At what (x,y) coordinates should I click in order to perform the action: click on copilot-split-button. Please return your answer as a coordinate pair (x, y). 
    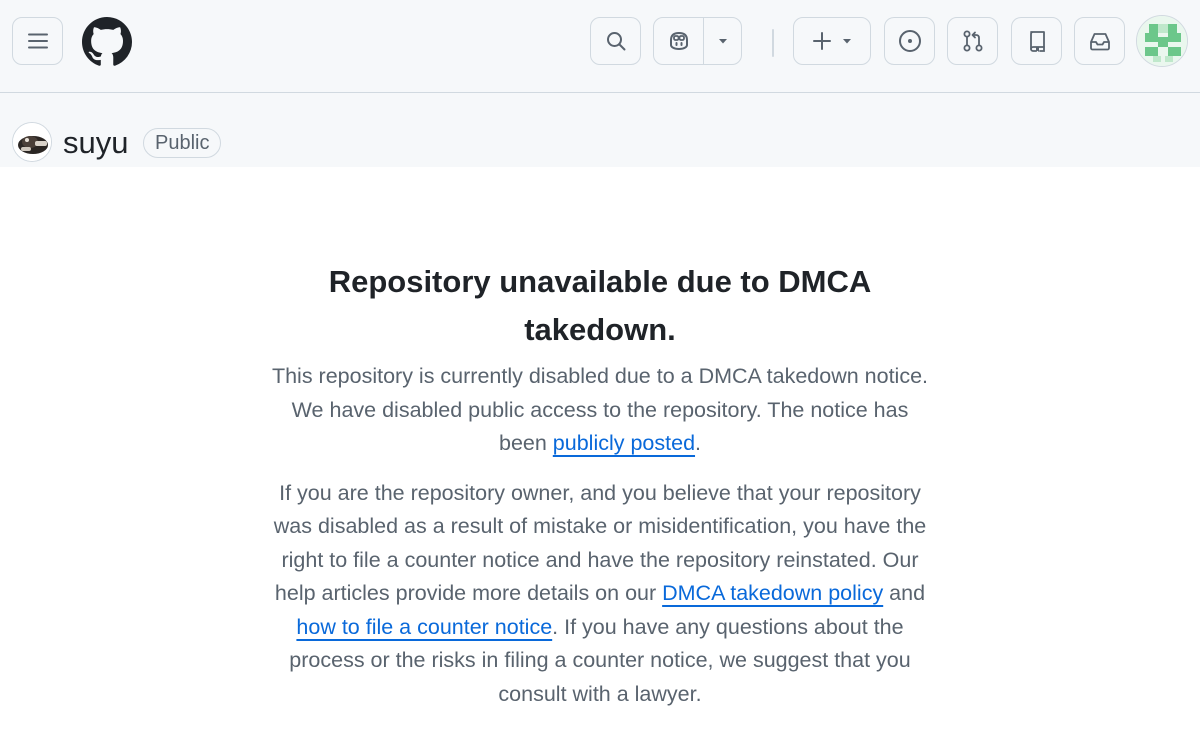
    Looking at the image, I should click on (697, 41).